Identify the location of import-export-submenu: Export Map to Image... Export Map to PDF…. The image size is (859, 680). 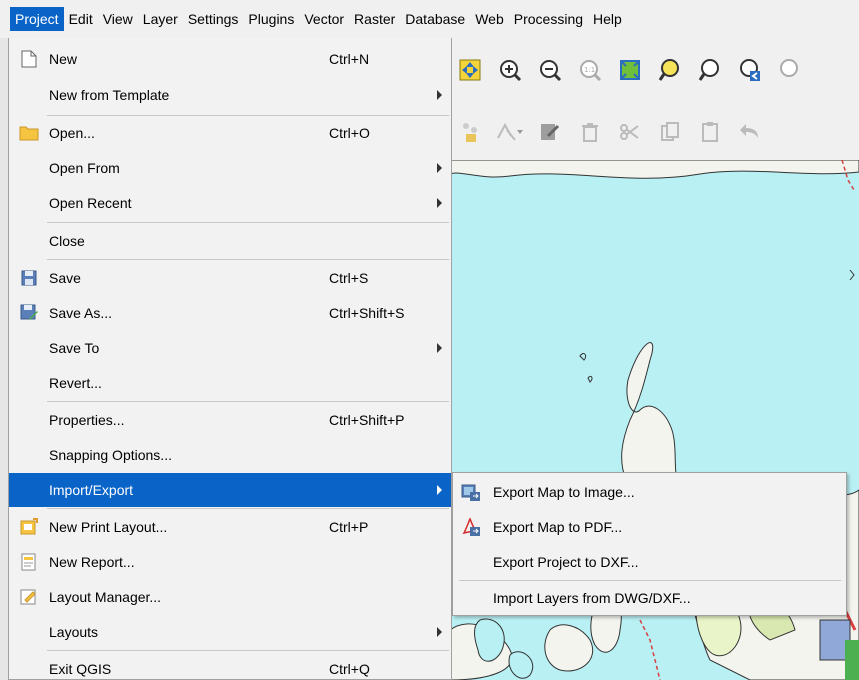
(649, 544).